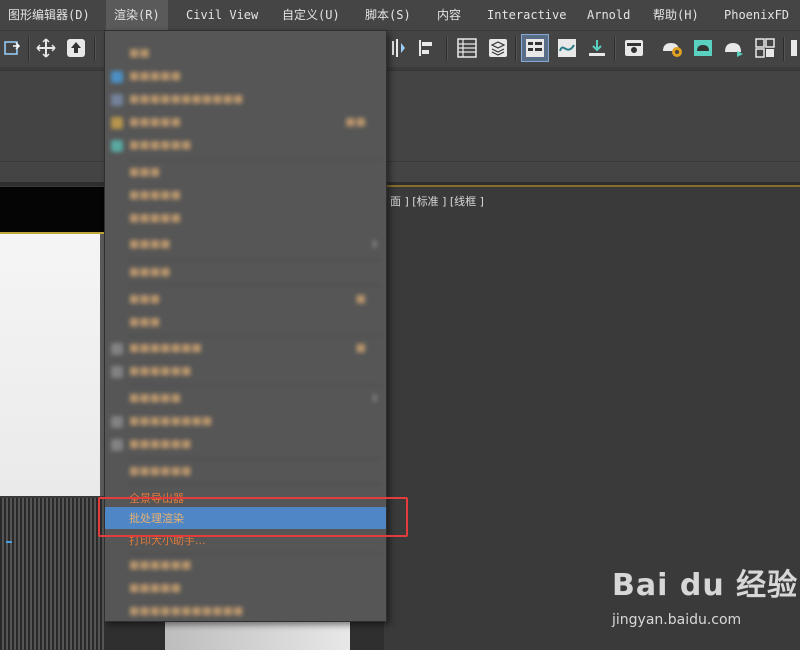 The height and width of the screenshot is (650, 800). What do you see at coordinates (49, 15) in the screenshot?
I see `menu-graph-editors: 图形编辑器(D)` at bounding box center [49, 15].